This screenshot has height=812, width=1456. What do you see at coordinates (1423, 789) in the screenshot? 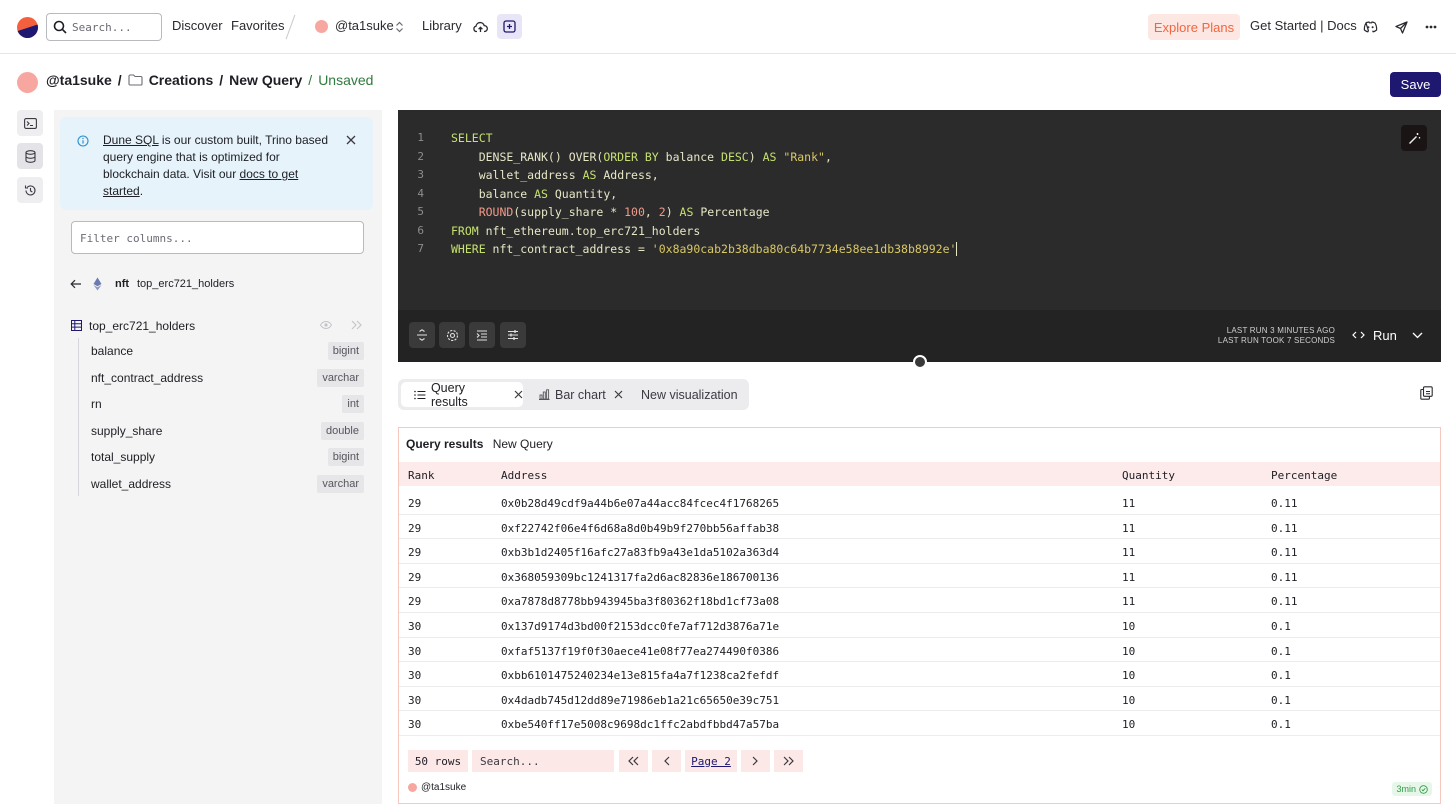
I see `check-circle-icon` at bounding box center [1423, 789].